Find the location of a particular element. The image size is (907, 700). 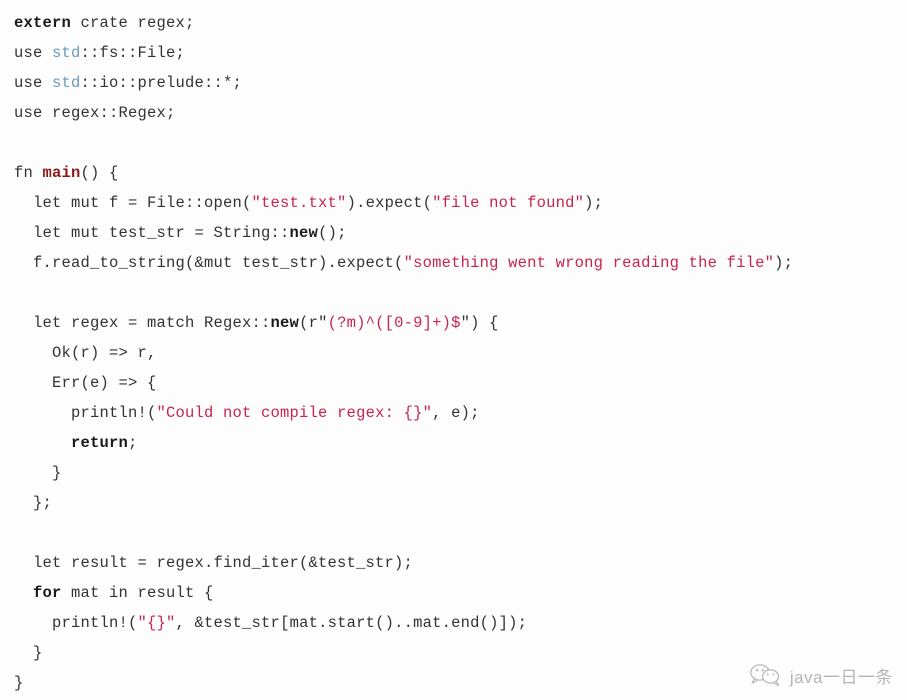

code-line: let mut test_str = String::new(); is located at coordinates (453, 233).